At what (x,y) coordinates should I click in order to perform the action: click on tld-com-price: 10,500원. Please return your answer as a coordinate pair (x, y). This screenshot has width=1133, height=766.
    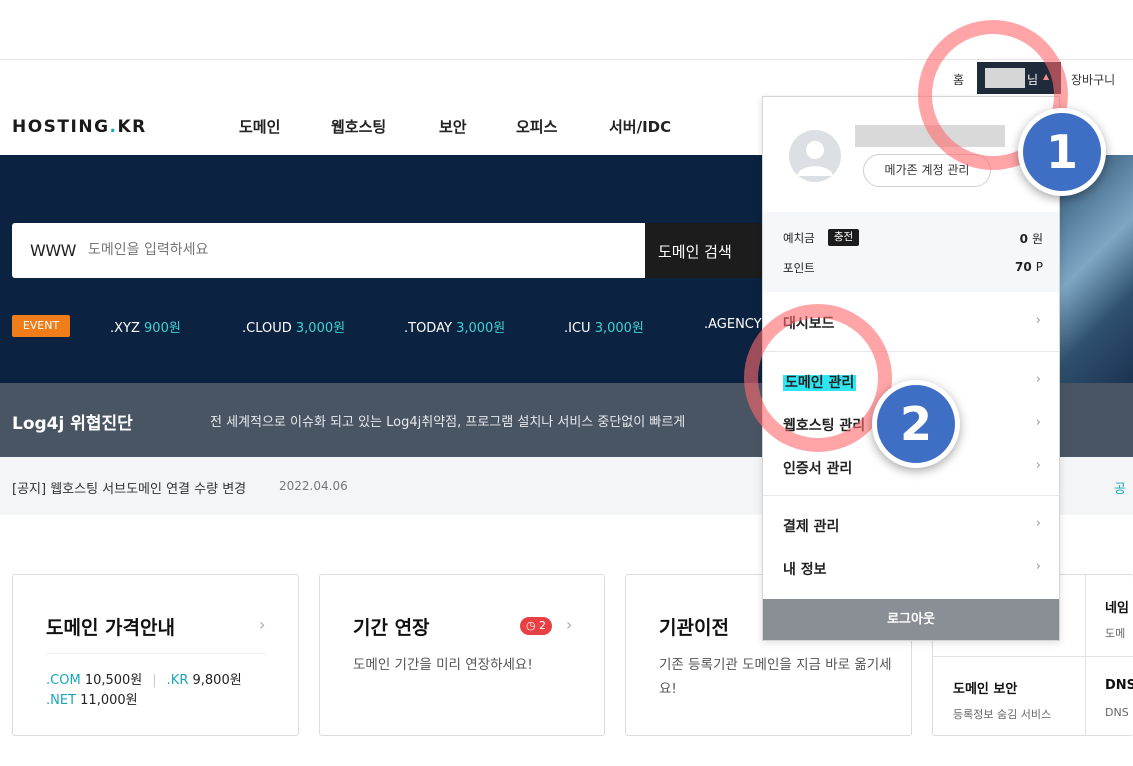
    Looking at the image, I should click on (113, 680).